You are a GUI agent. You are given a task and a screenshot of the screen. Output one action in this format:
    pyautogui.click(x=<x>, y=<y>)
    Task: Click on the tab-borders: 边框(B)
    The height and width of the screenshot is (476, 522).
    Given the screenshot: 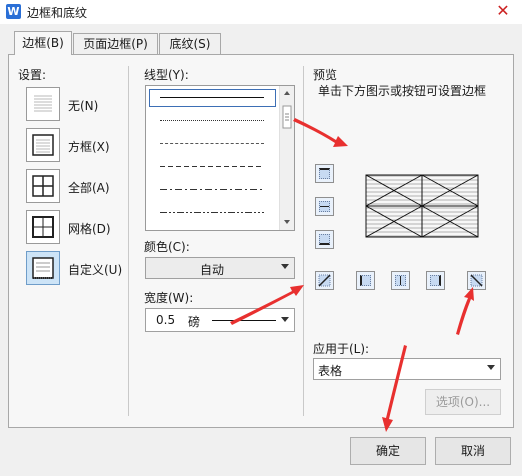 What is the action you would take?
    pyautogui.click(x=43, y=43)
    